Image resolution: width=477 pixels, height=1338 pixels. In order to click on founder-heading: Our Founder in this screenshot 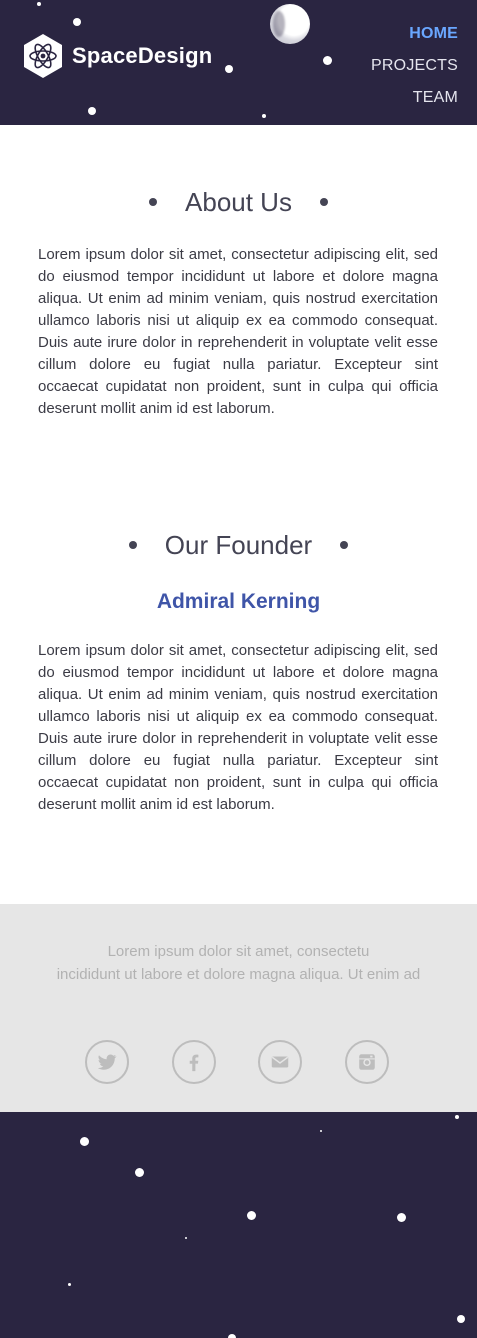, I will do `click(238, 545)`.